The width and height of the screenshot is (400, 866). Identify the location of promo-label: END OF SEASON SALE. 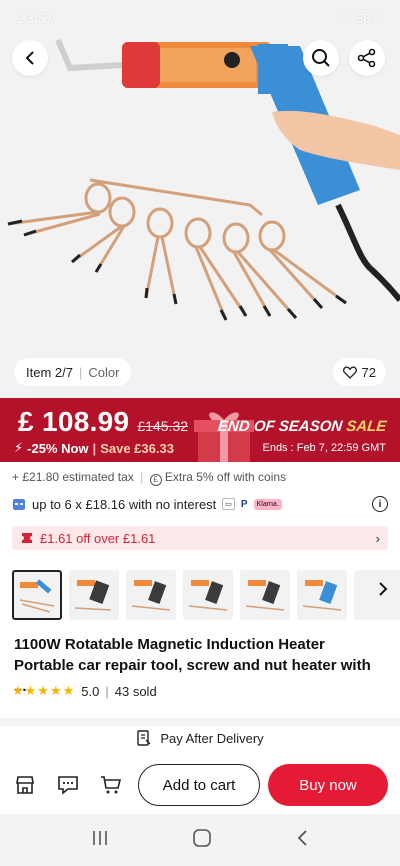
(302, 426).